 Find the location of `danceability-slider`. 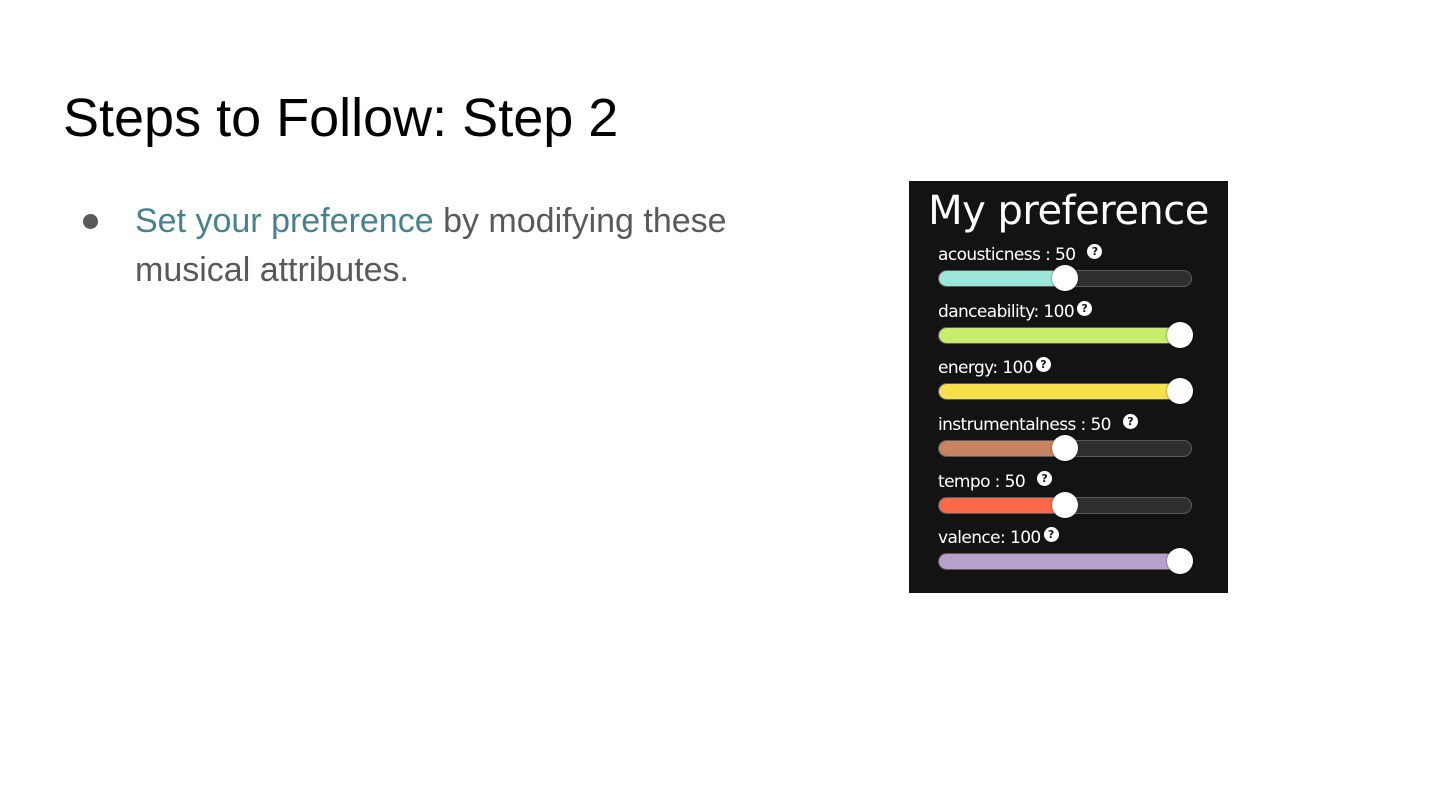

danceability-slider is located at coordinates (1065, 335).